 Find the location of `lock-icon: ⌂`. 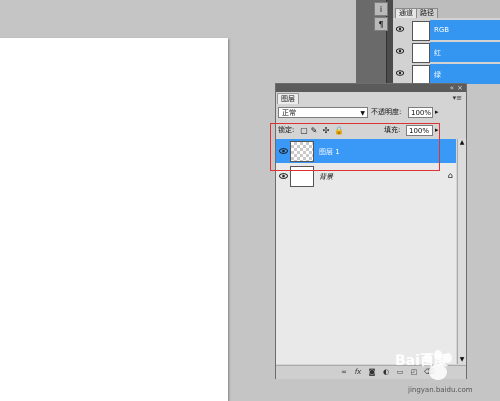

lock-icon: ⌂ is located at coordinates (450, 175).